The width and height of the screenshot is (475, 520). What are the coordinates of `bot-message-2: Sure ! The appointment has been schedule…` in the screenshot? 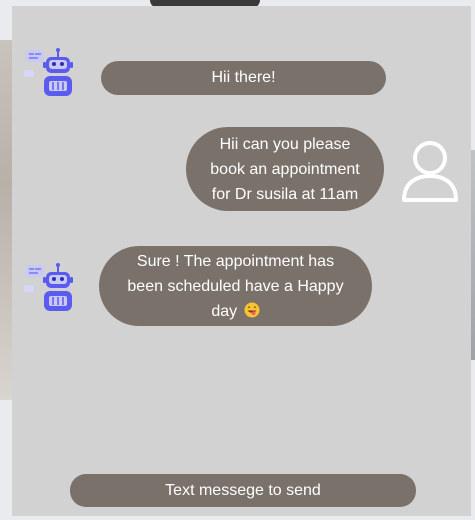 It's located at (235, 286).